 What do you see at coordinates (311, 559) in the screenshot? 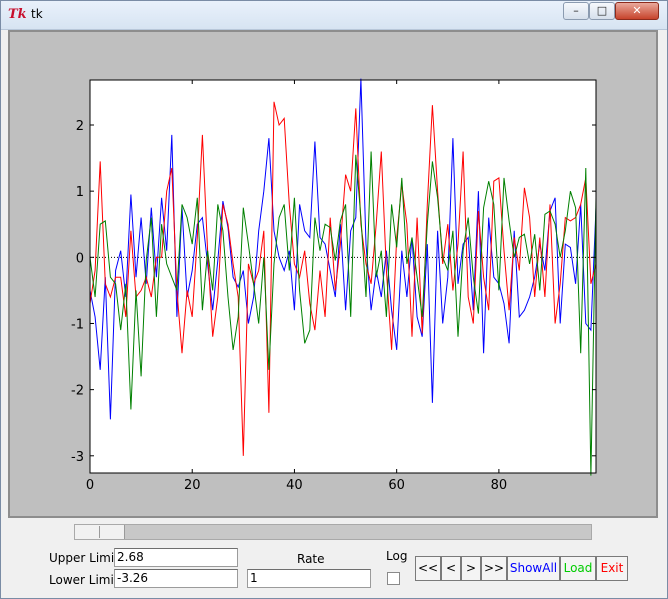
I see `rate-label: Rate` at bounding box center [311, 559].